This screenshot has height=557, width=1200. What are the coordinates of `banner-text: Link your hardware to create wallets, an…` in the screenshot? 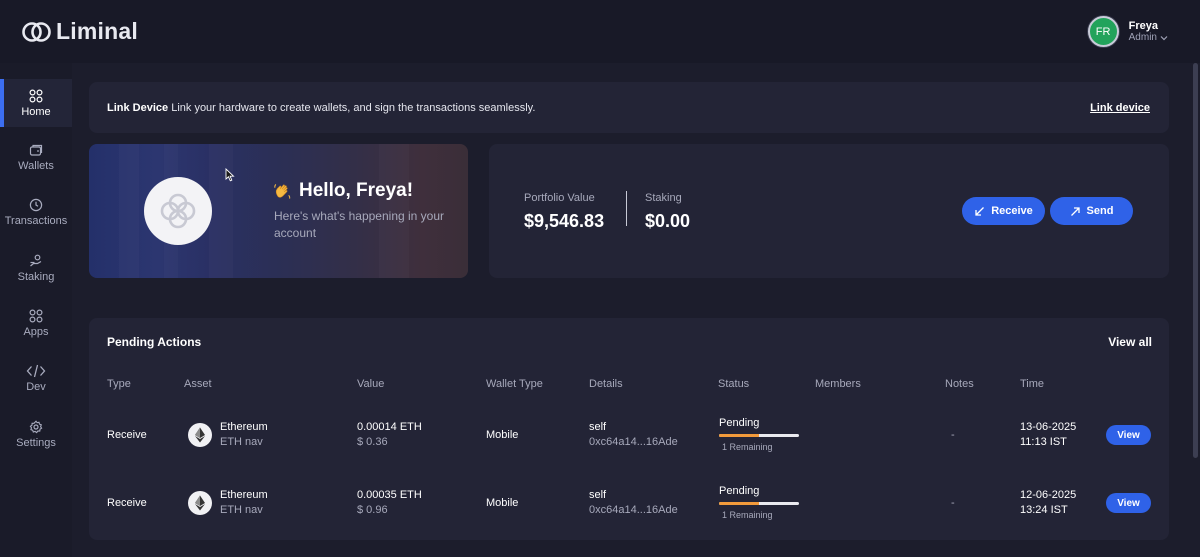 It's located at (353, 107).